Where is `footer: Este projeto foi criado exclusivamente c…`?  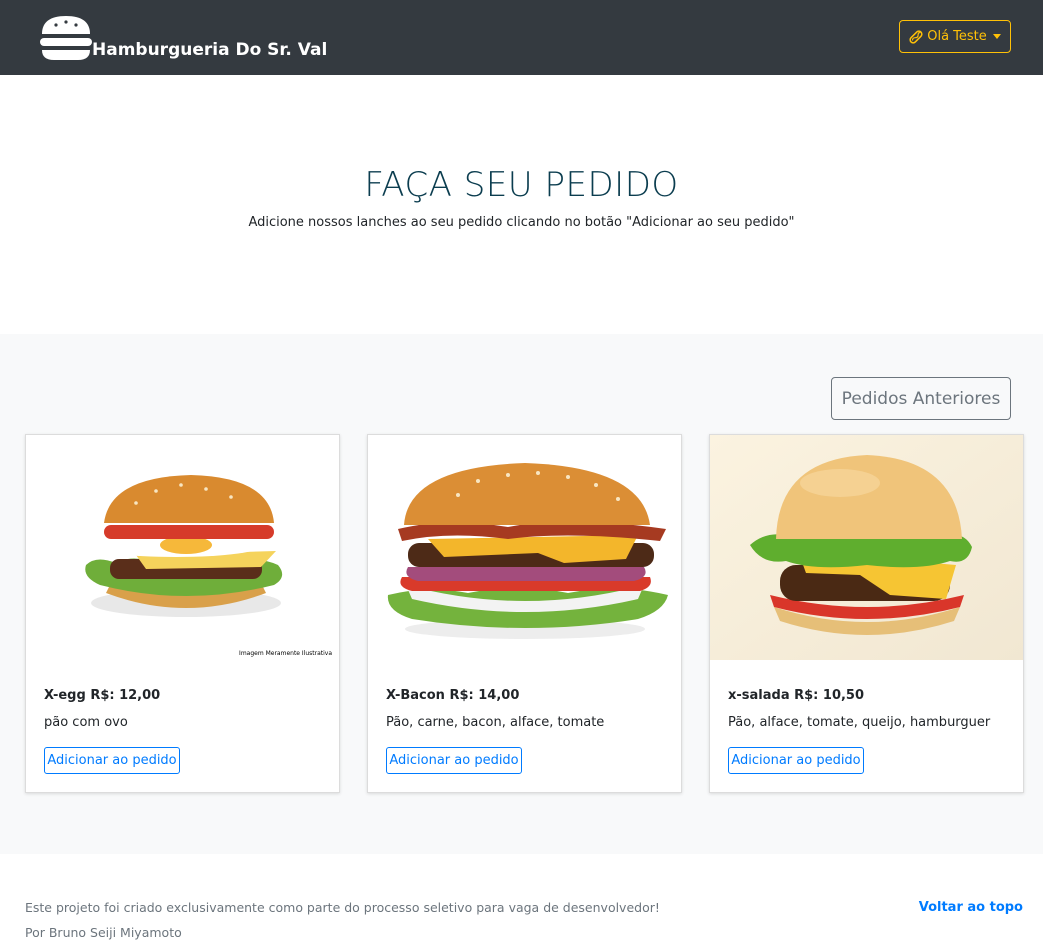
footer: Este projeto foi criado exclusivamente c… is located at coordinates (521, 900).